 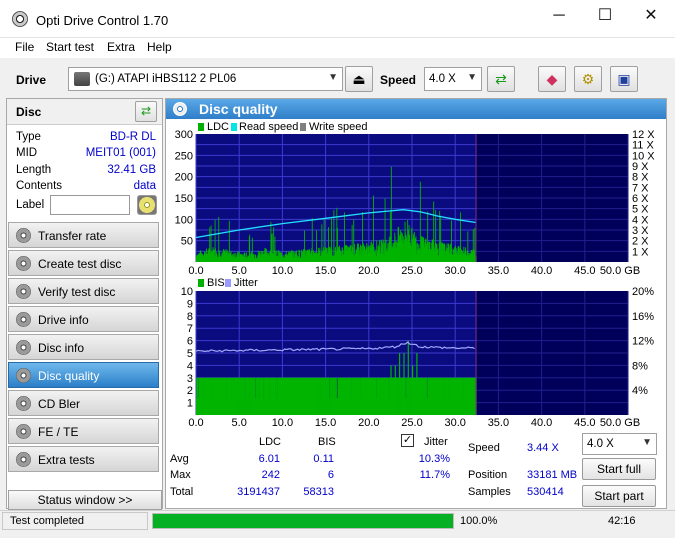 I want to click on menu-start-test: Start test, so click(x=70, y=47).